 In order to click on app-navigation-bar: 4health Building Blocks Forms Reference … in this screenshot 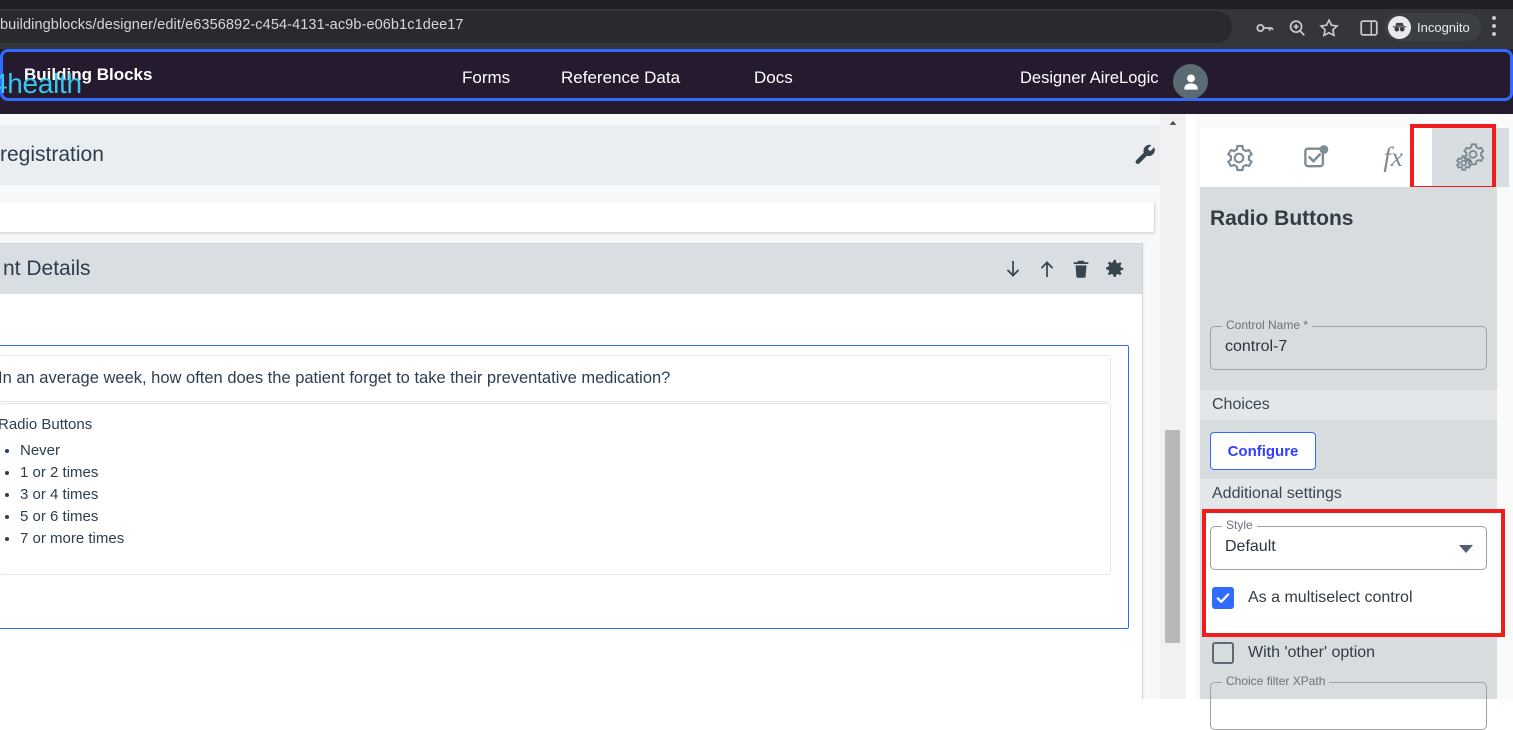, I will do `click(756, 81)`.